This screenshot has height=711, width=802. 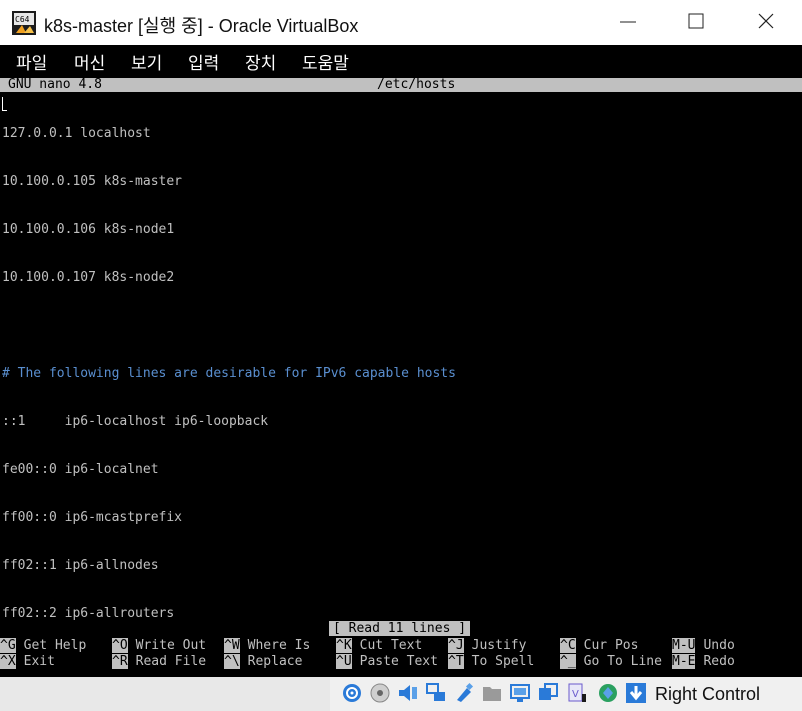 What do you see at coordinates (39, 661) in the screenshot?
I see `shortcut-label: Exit` at bounding box center [39, 661].